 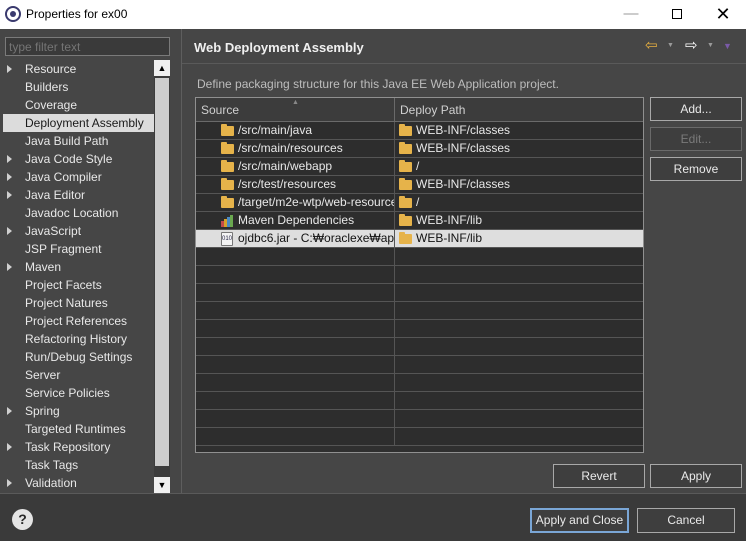 I want to click on nav-item: Builders, so click(x=78, y=87).